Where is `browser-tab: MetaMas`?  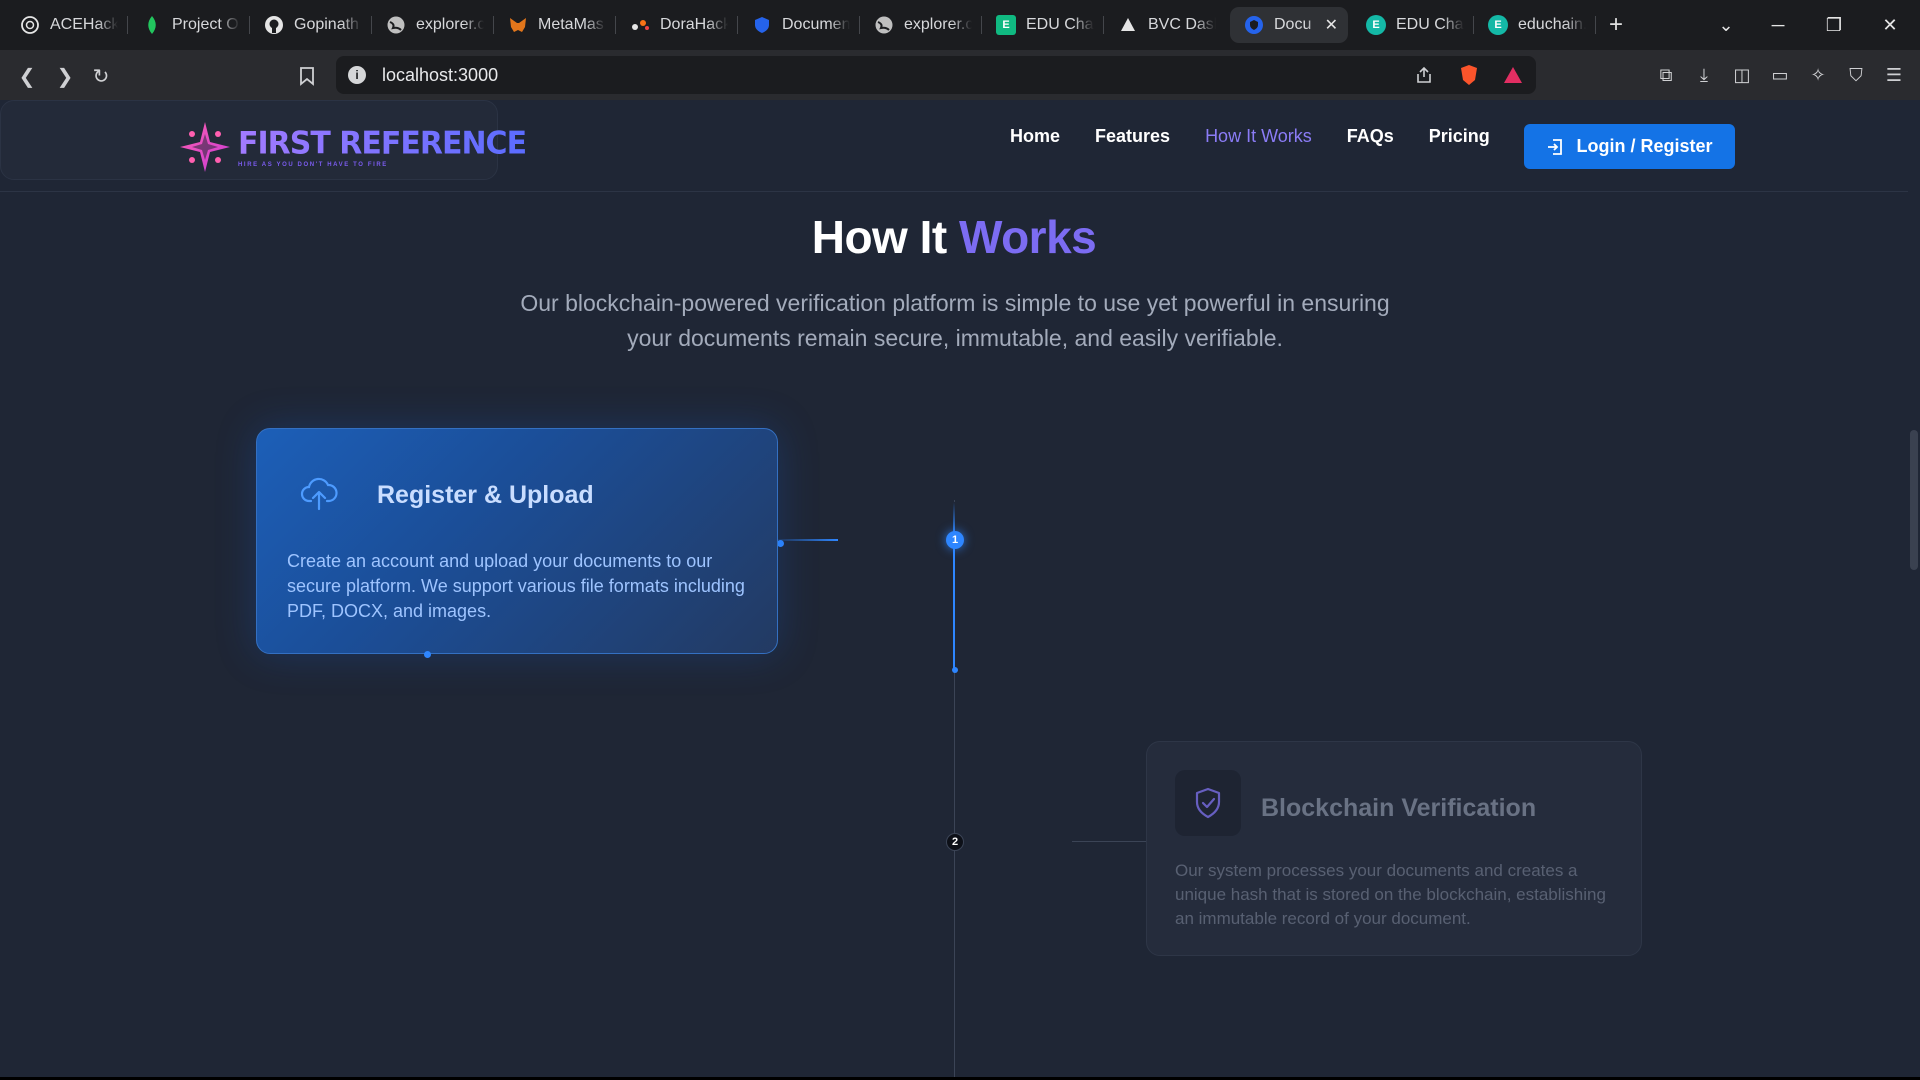
browser-tab: MetaMas is located at coordinates (555, 25).